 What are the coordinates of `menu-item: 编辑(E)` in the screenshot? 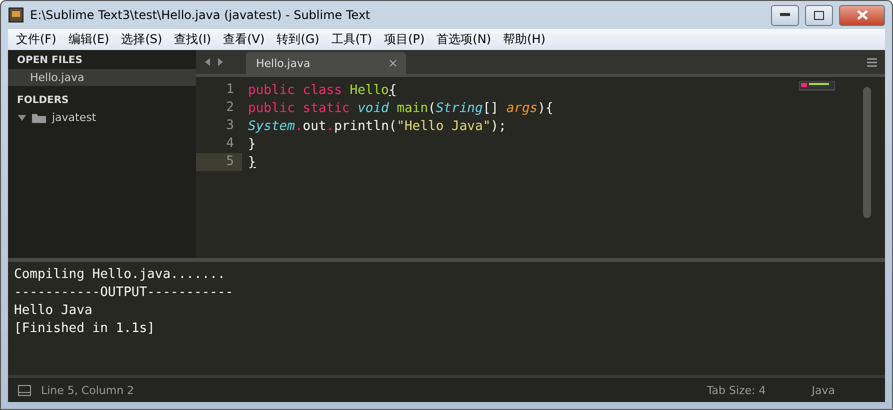 It's located at (89, 39).